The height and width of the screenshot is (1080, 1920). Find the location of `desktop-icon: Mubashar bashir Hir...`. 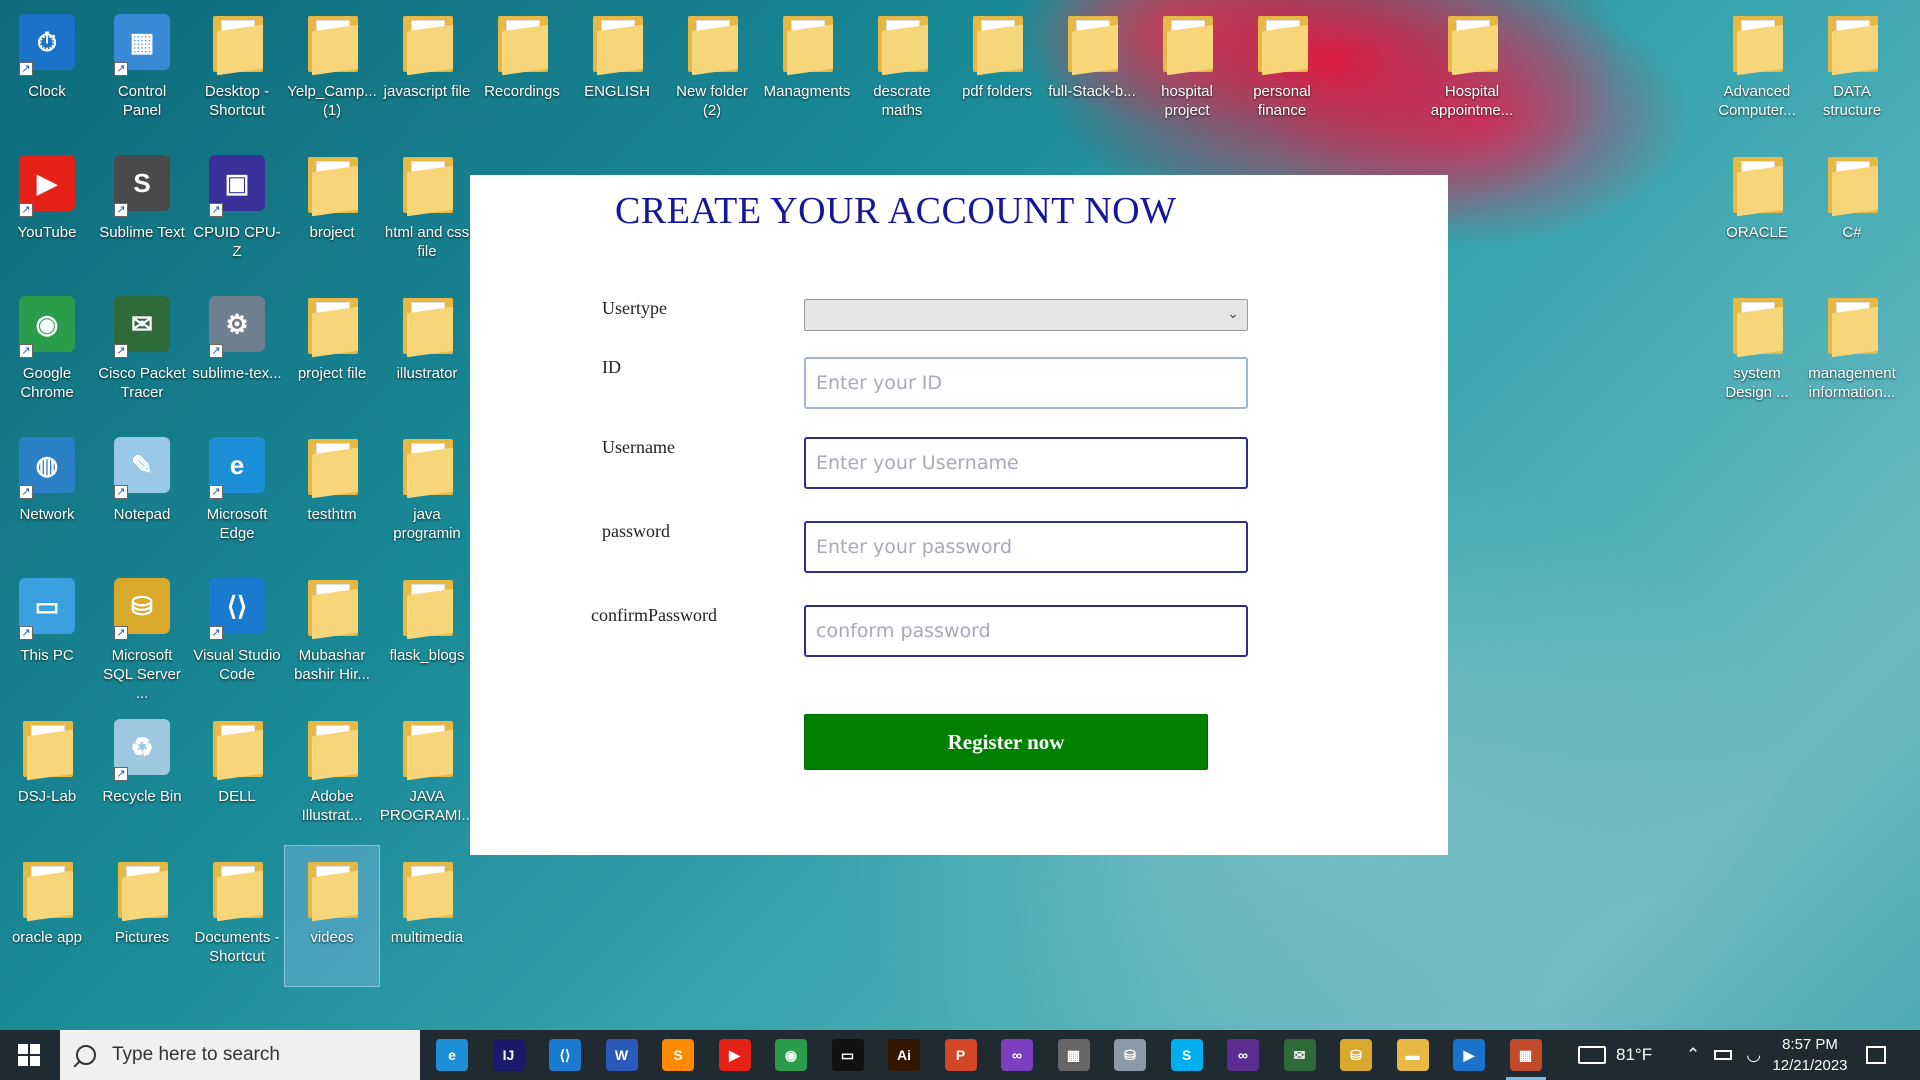

desktop-icon: Mubashar bashir Hir... is located at coordinates (332, 634).